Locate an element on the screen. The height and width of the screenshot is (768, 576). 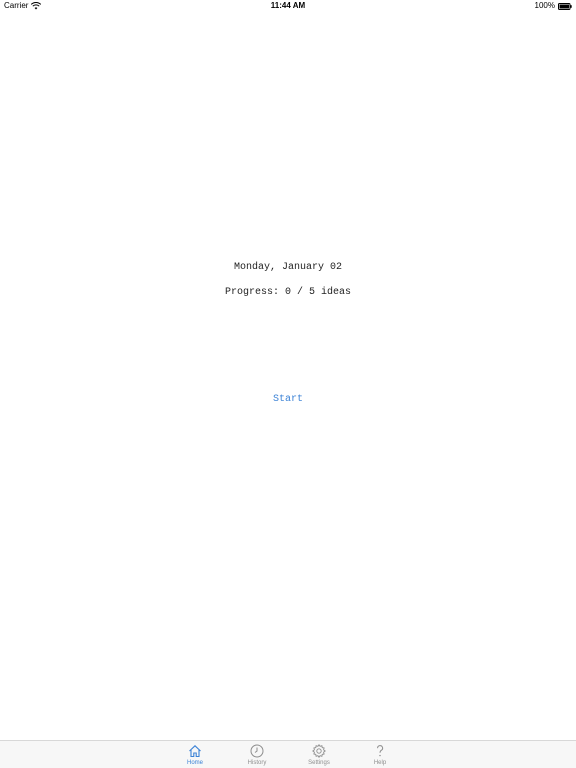
tab-home: Home is located at coordinates (195, 755).